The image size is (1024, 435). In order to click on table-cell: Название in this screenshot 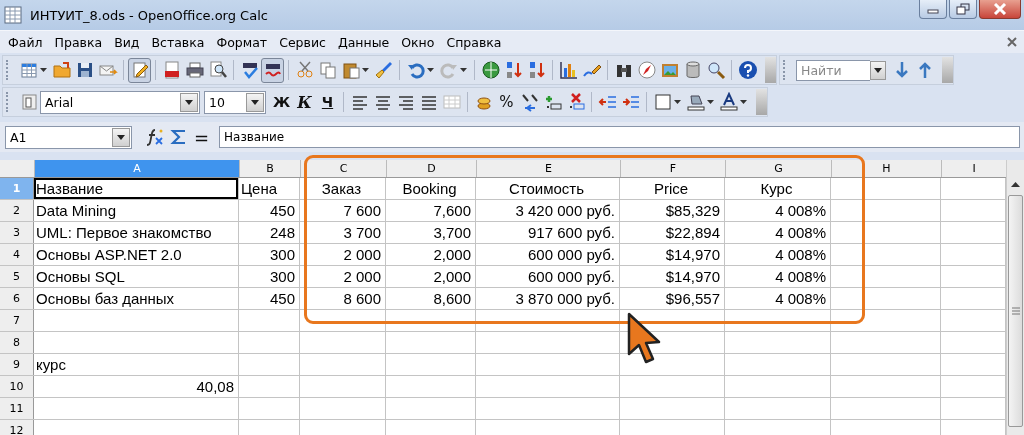, I will do `click(70, 188)`.